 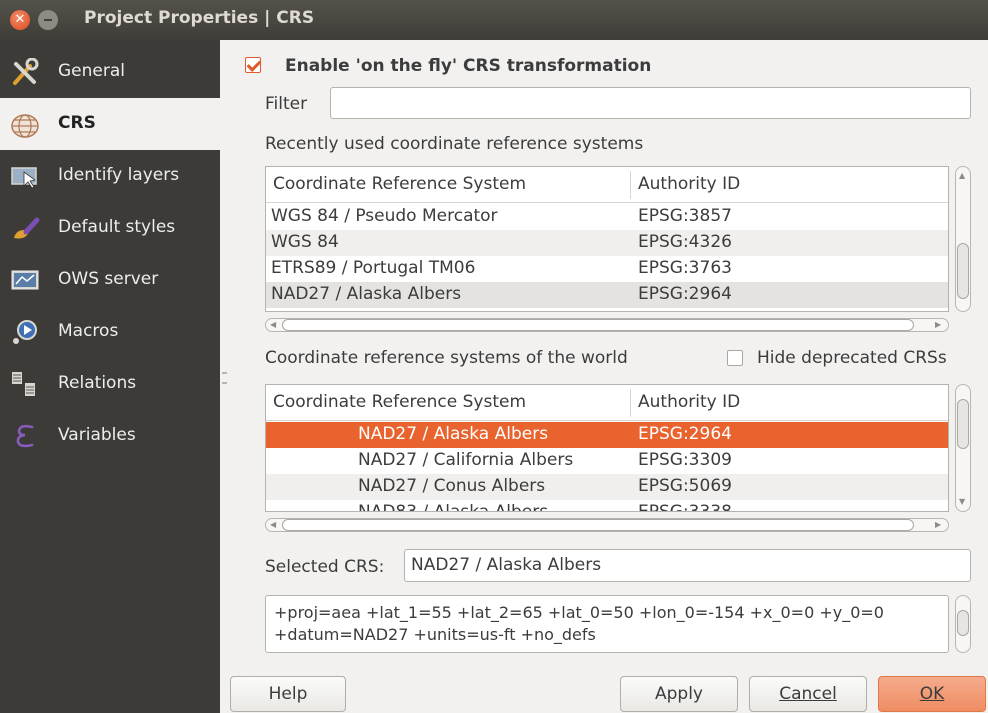 What do you see at coordinates (253, 65) in the screenshot?
I see `otf-checkbox` at bounding box center [253, 65].